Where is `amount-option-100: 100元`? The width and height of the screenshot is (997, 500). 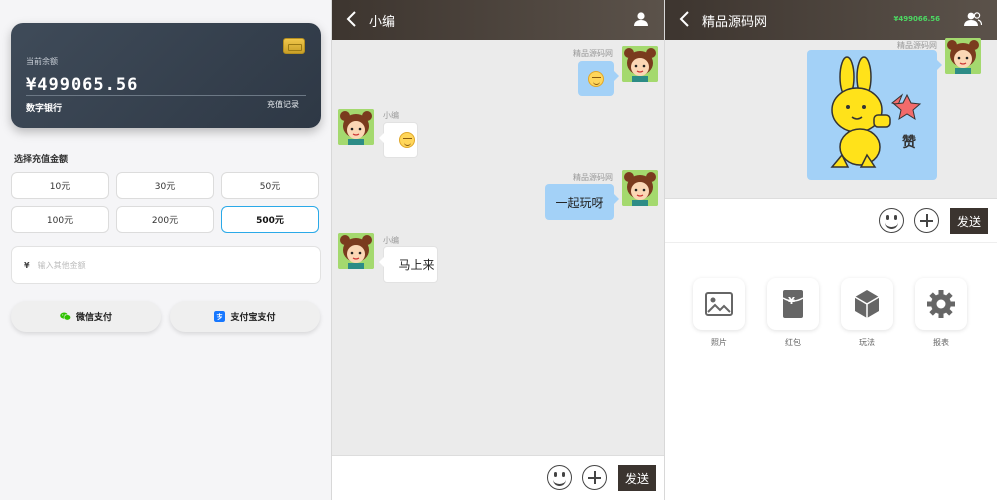
amount-option-100: 100元 is located at coordinates (60, 219).